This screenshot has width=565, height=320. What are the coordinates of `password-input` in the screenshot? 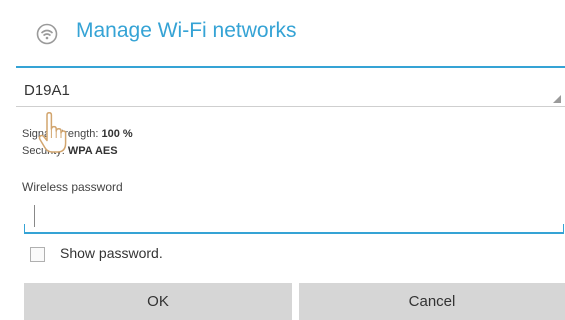 It's located at (294, 217).